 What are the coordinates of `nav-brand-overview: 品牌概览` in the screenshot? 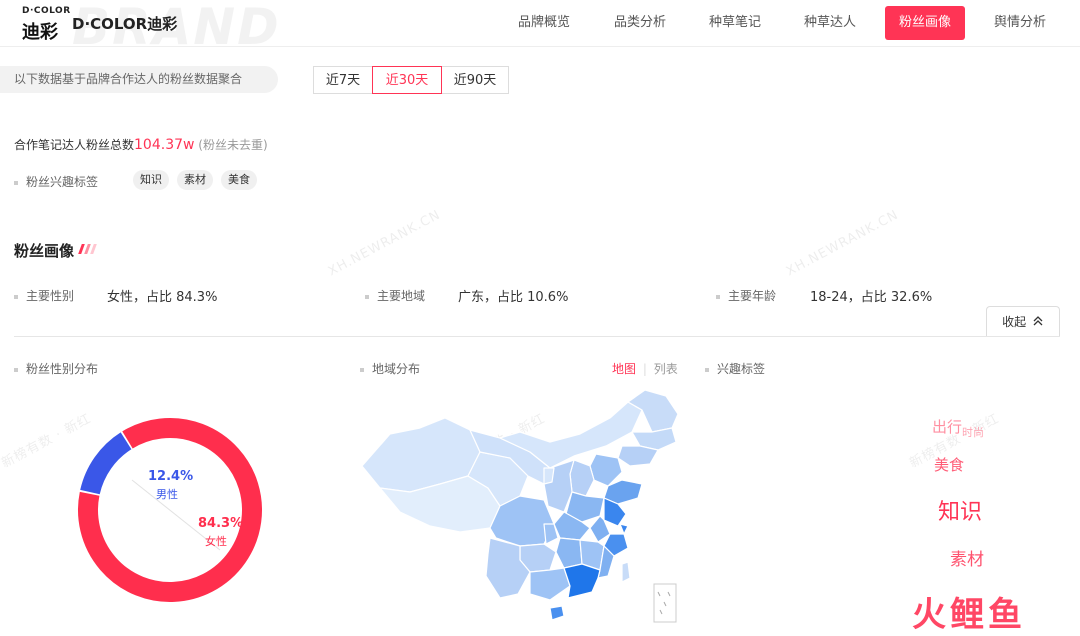 It's located at (544, 23).